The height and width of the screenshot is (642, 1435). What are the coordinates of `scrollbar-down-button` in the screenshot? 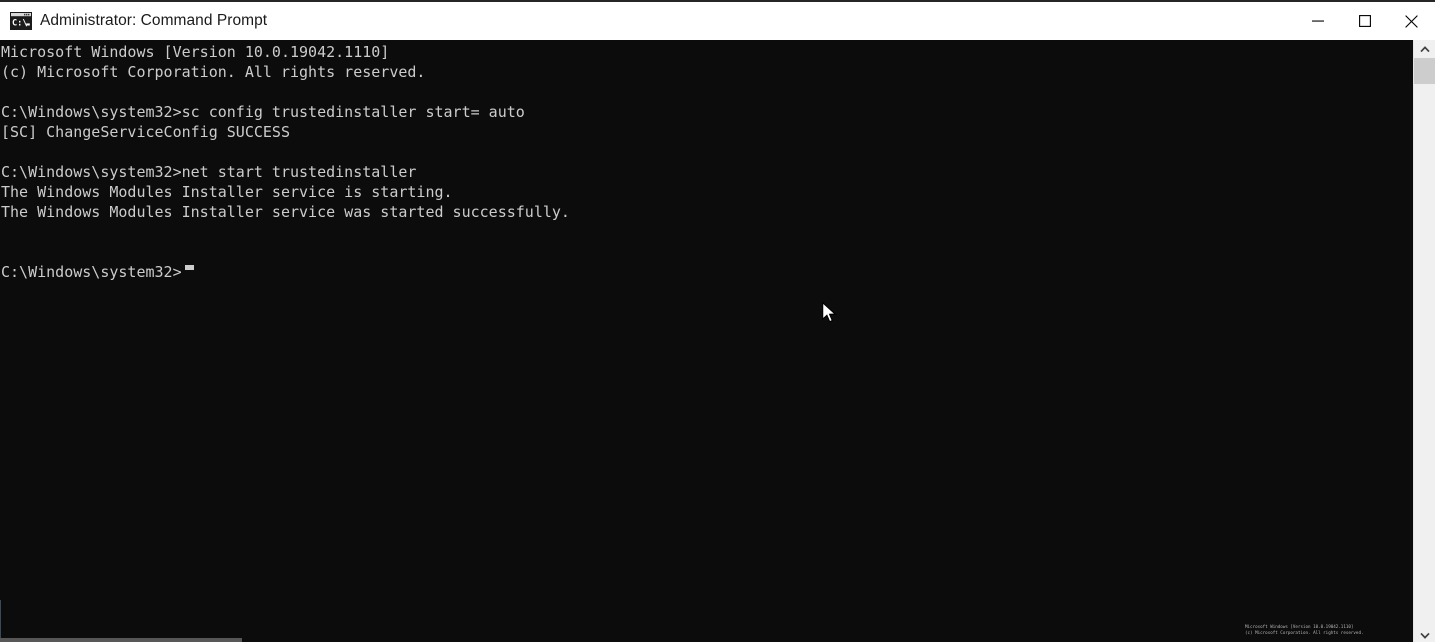 It's located at (1424, 634).